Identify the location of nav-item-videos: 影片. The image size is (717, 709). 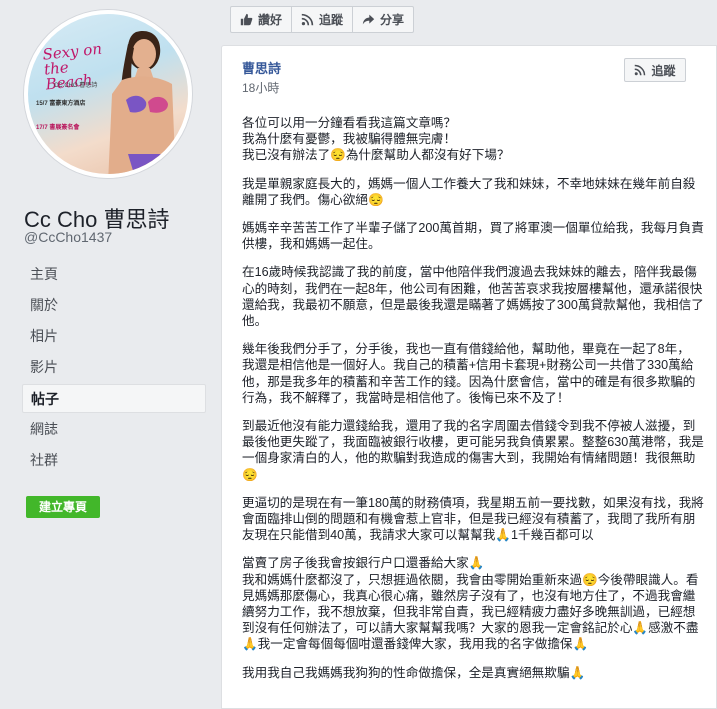
(114, 367).